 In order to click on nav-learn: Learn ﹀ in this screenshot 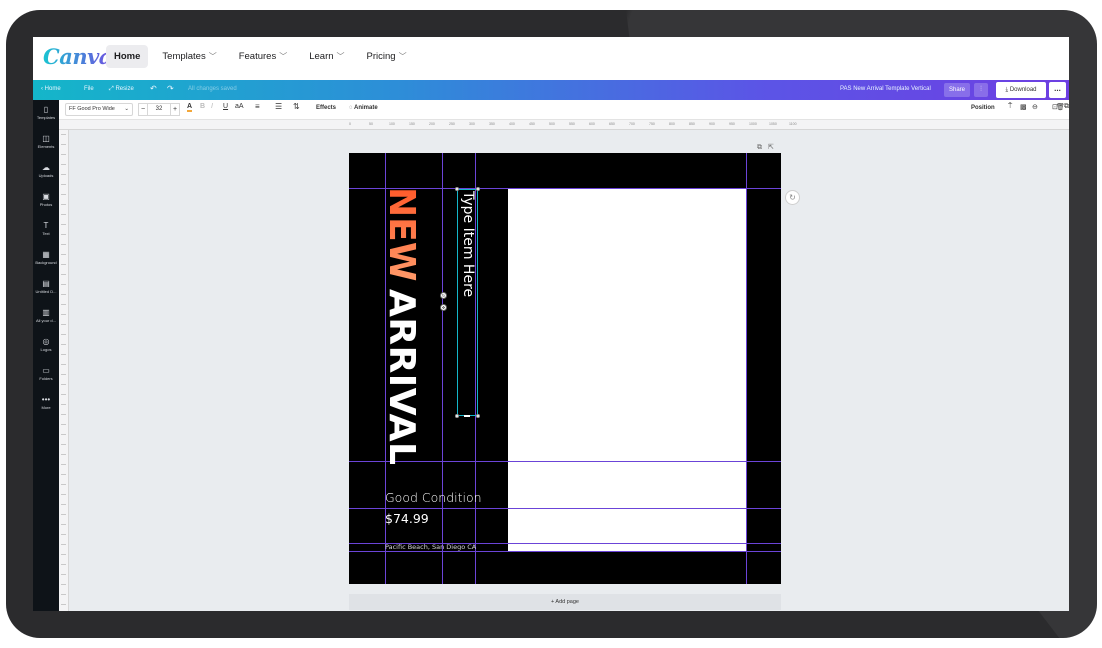, I will do `click(326, 56)`.